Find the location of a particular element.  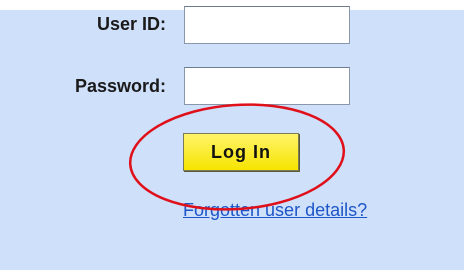

forgotten-user-details-link: Forgotten user details? is located at coordinates (275, 210).